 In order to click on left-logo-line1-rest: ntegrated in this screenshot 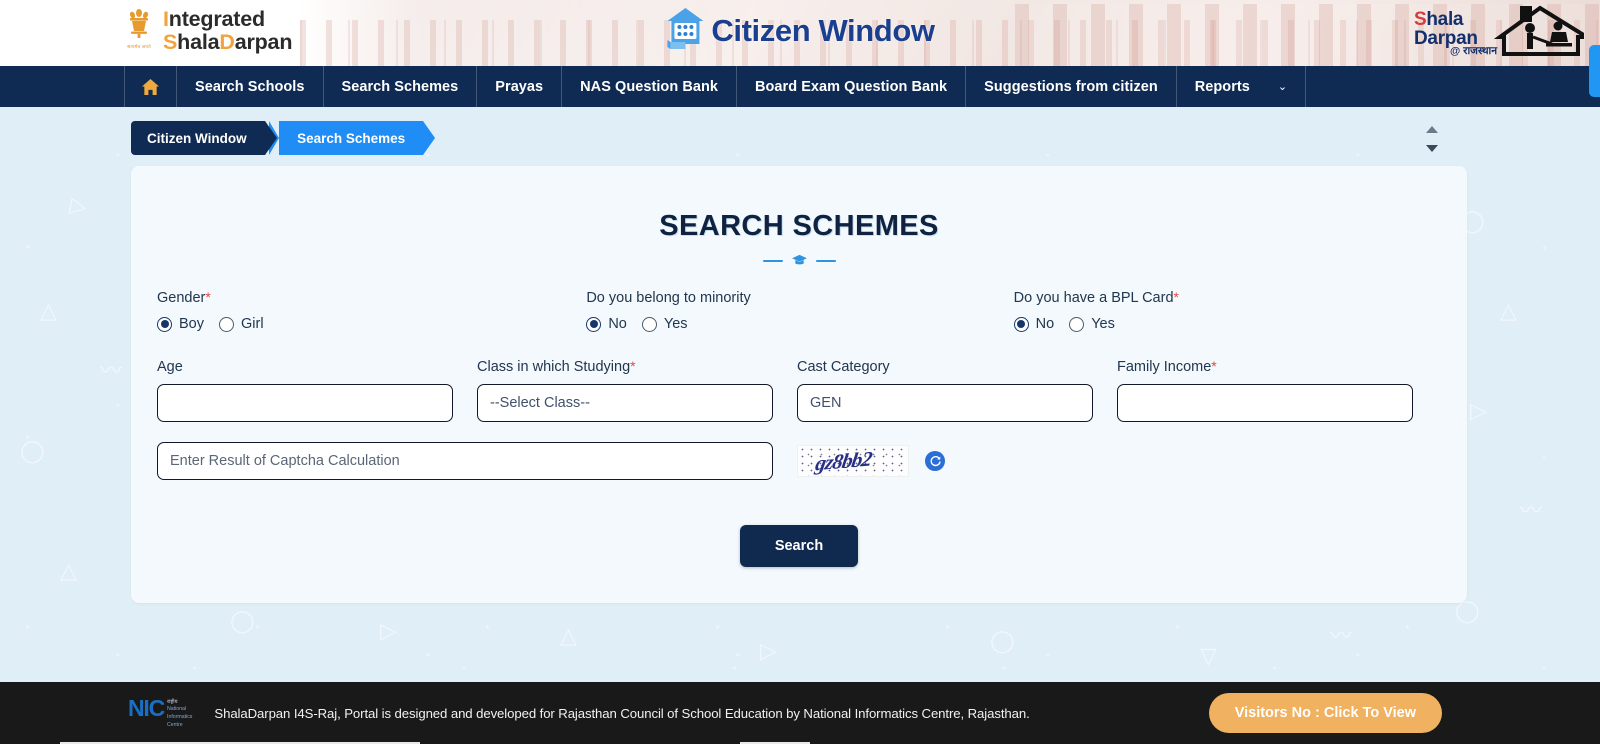, I will do `click(216, 18)`.